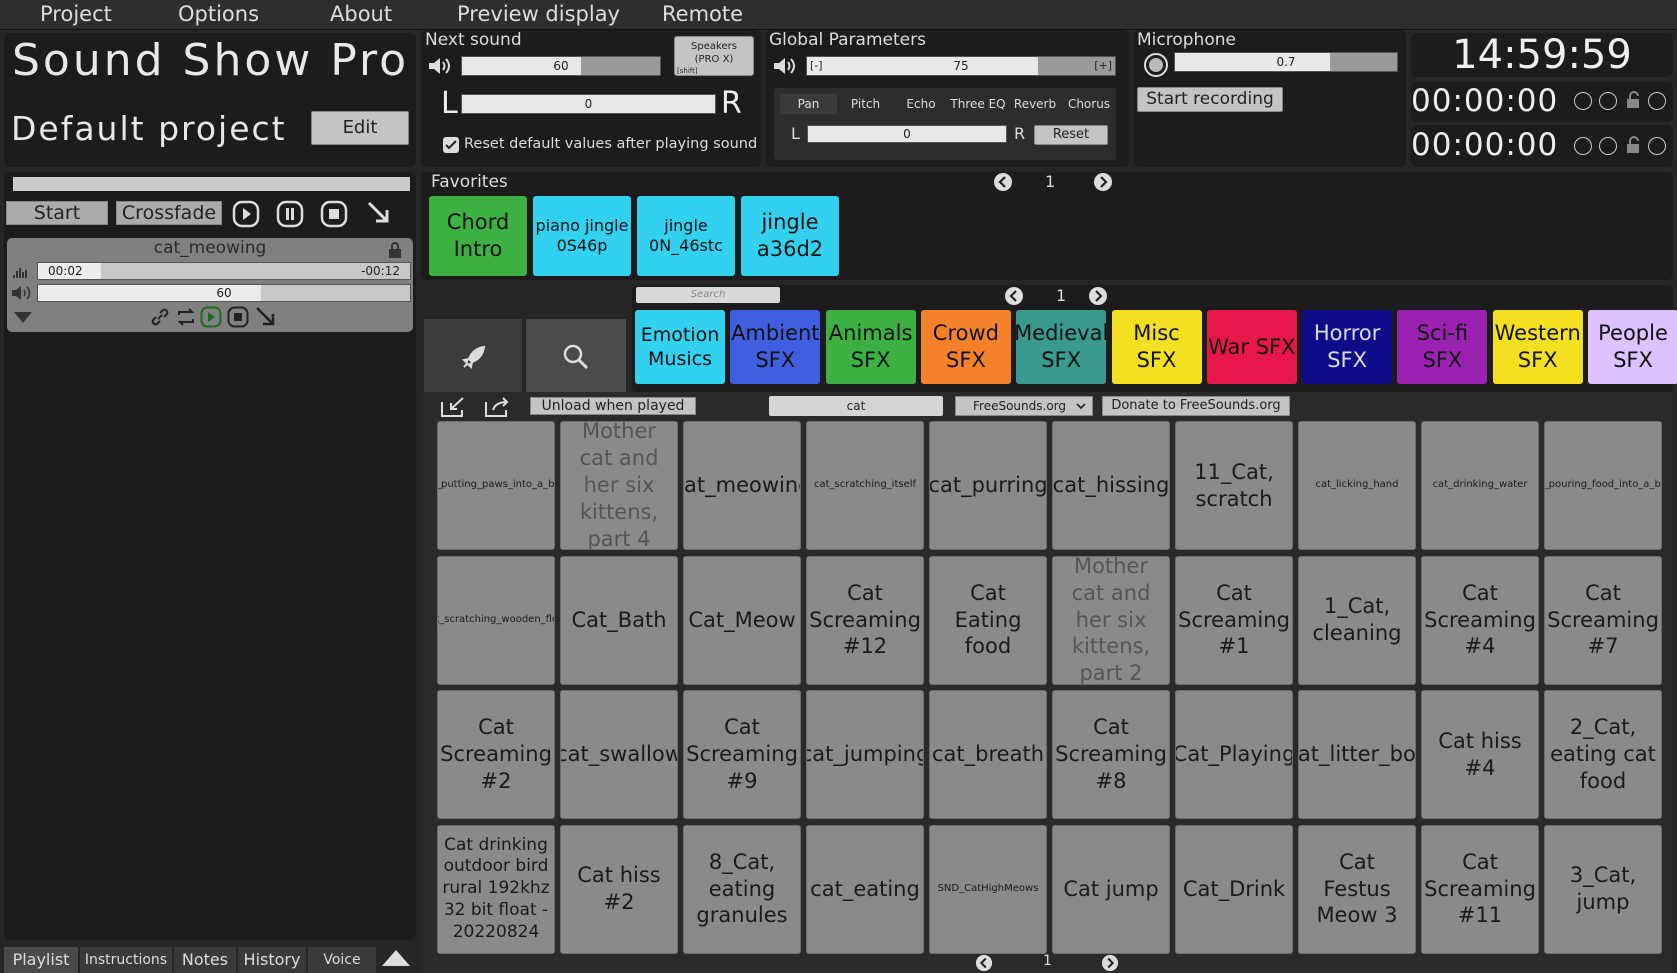 This screenshot has width=1677, height=973. Describe the element at coordinates (865, 485) in the screenshot. I see `sound-tile: cat_scratching_itself` at that location.